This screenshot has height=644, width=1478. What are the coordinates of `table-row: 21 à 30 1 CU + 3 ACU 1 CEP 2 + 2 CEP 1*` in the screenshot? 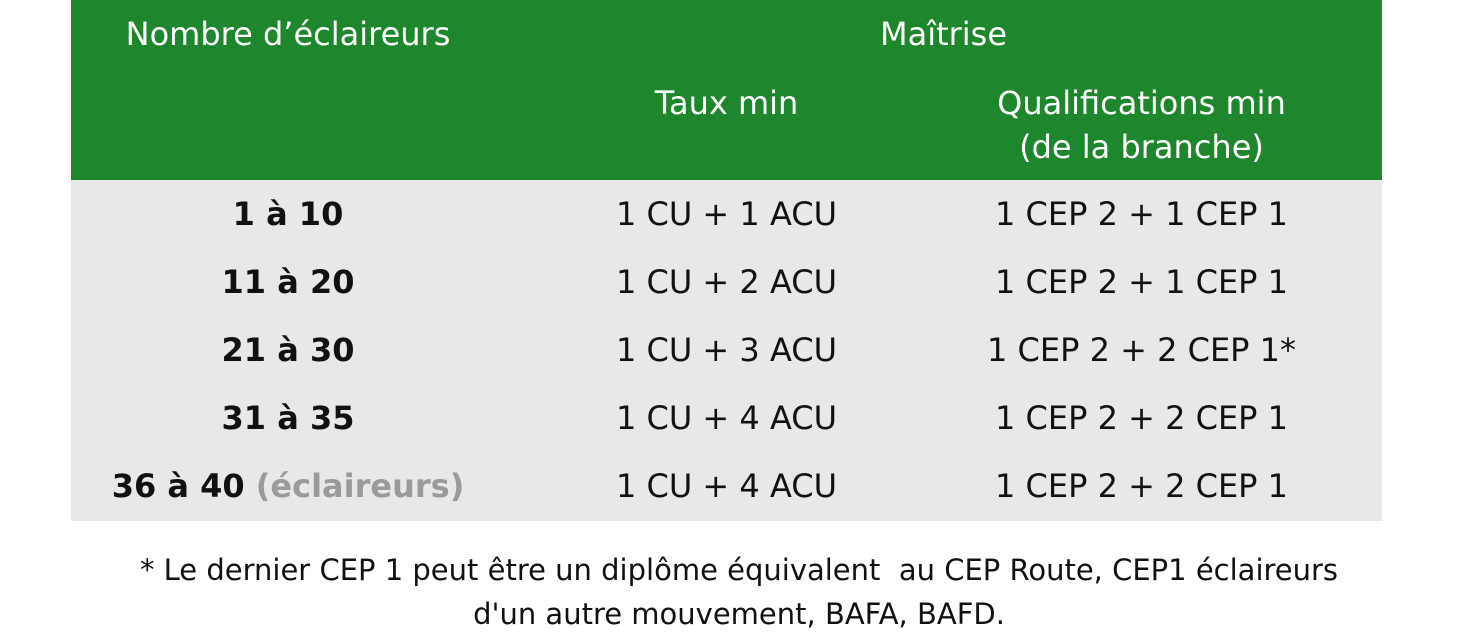 It's located at (726, 350).